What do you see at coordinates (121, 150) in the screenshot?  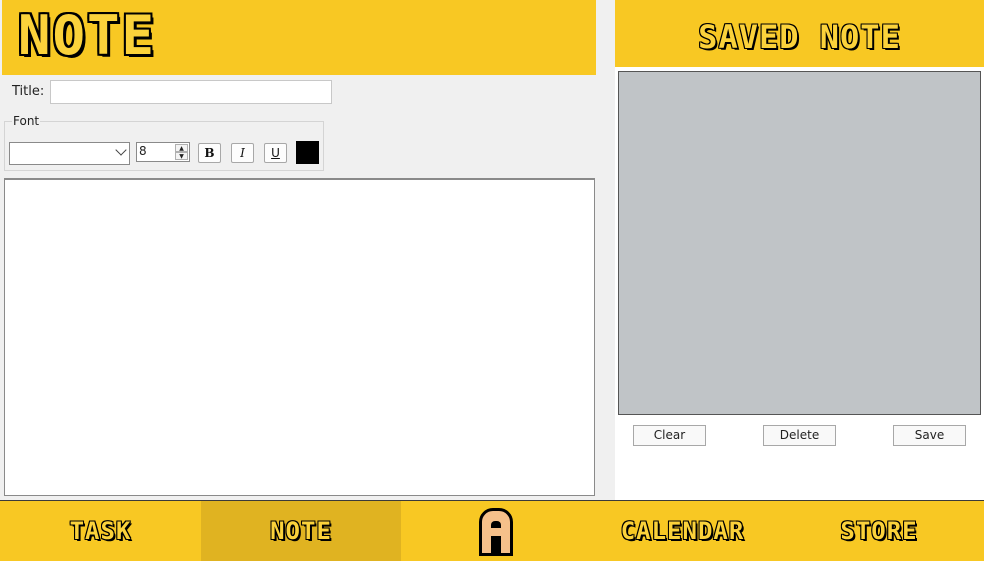 I see `chevron-down-icon` at bounding box center [121, 150].